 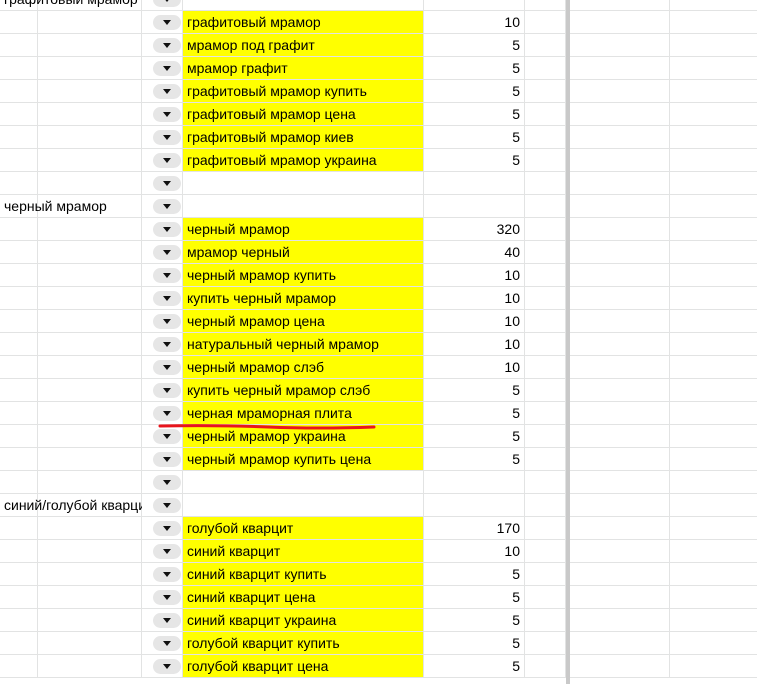 What do you see at coordinates (303, 275) in the screenshot?
I see `keyword-cell: черный мрамор купить` at bounding box center [303, 275].